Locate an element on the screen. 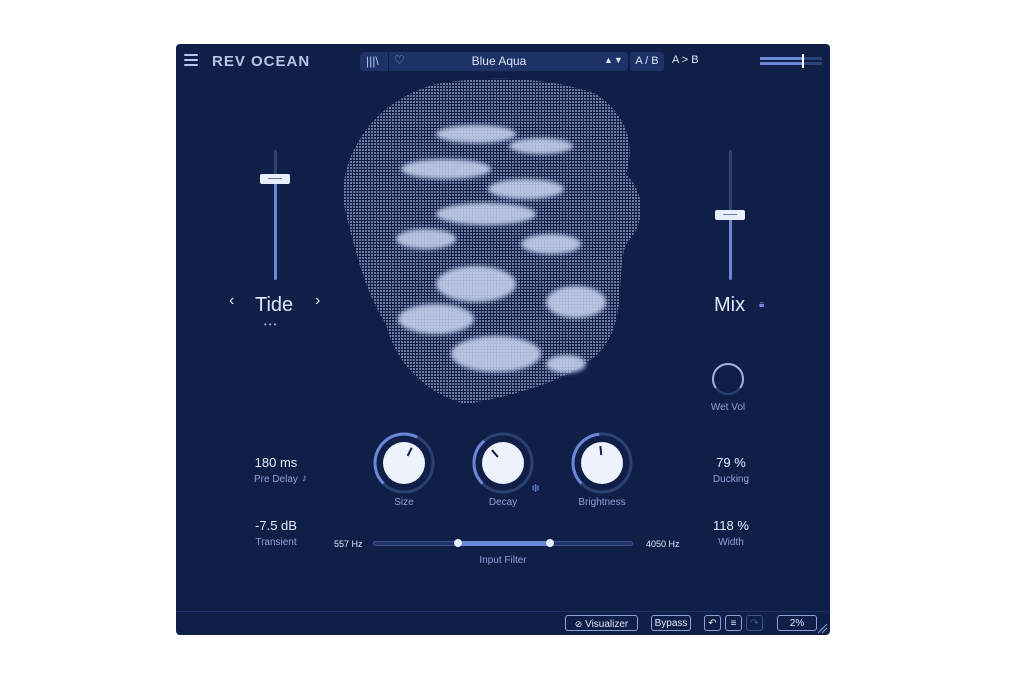 This screenshot has height=679, width=1024. wet-vol-knob is located at coordinates (728, 379).